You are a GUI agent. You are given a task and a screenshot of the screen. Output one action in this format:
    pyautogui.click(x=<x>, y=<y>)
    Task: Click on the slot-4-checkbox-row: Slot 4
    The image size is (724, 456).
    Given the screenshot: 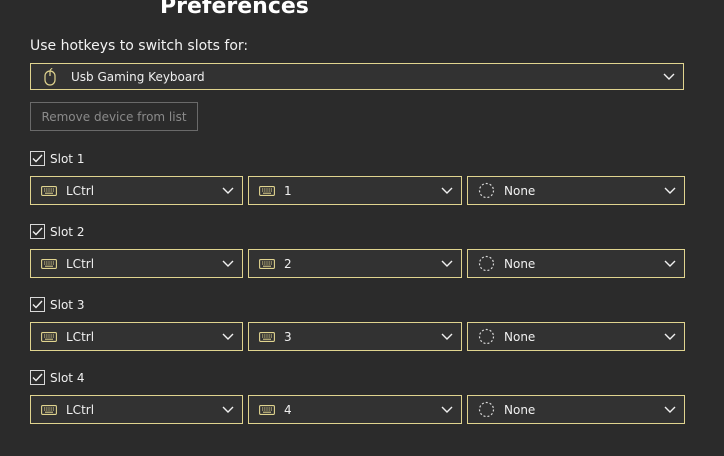 What is the action you would take?
    pyautogui.click(x=57, y=377)
    